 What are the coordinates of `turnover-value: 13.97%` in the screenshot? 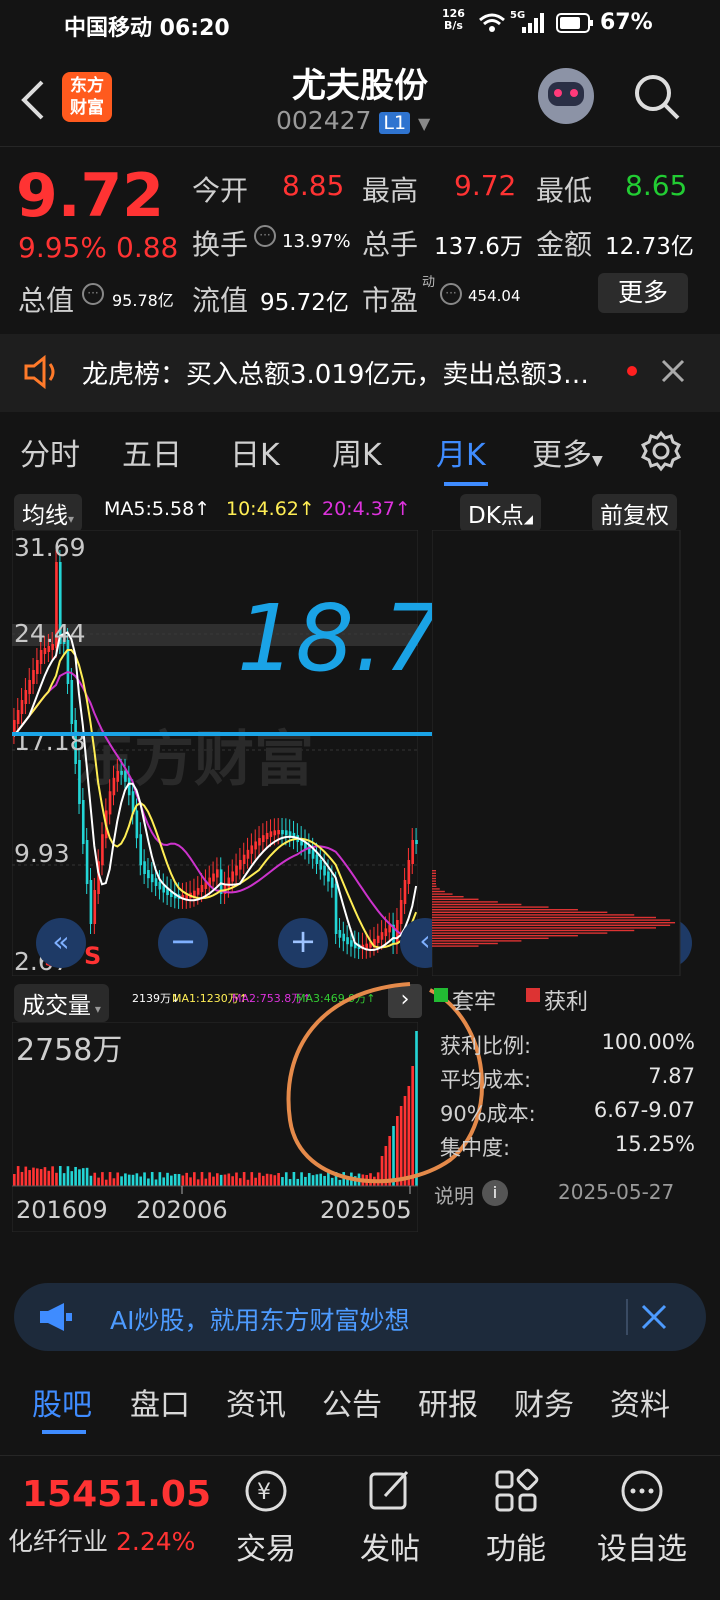 It's located at (316, 241).